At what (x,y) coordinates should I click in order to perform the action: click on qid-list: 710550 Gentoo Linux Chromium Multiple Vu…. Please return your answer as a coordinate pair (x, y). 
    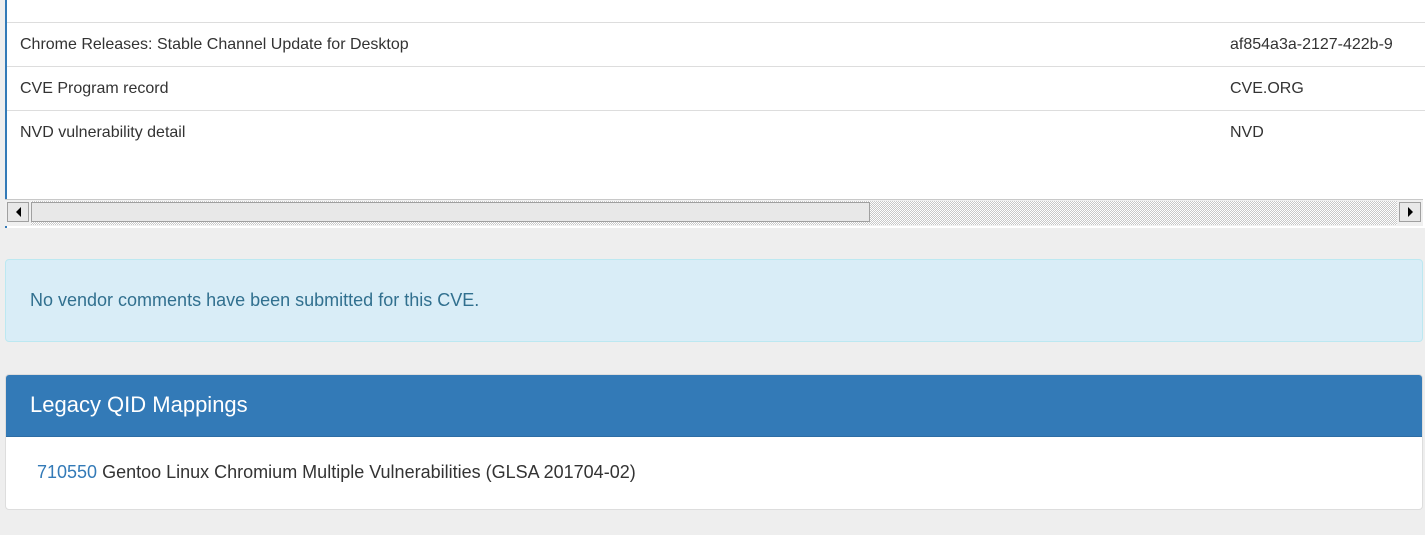
    Looking at the image, I should click on (714, 472).